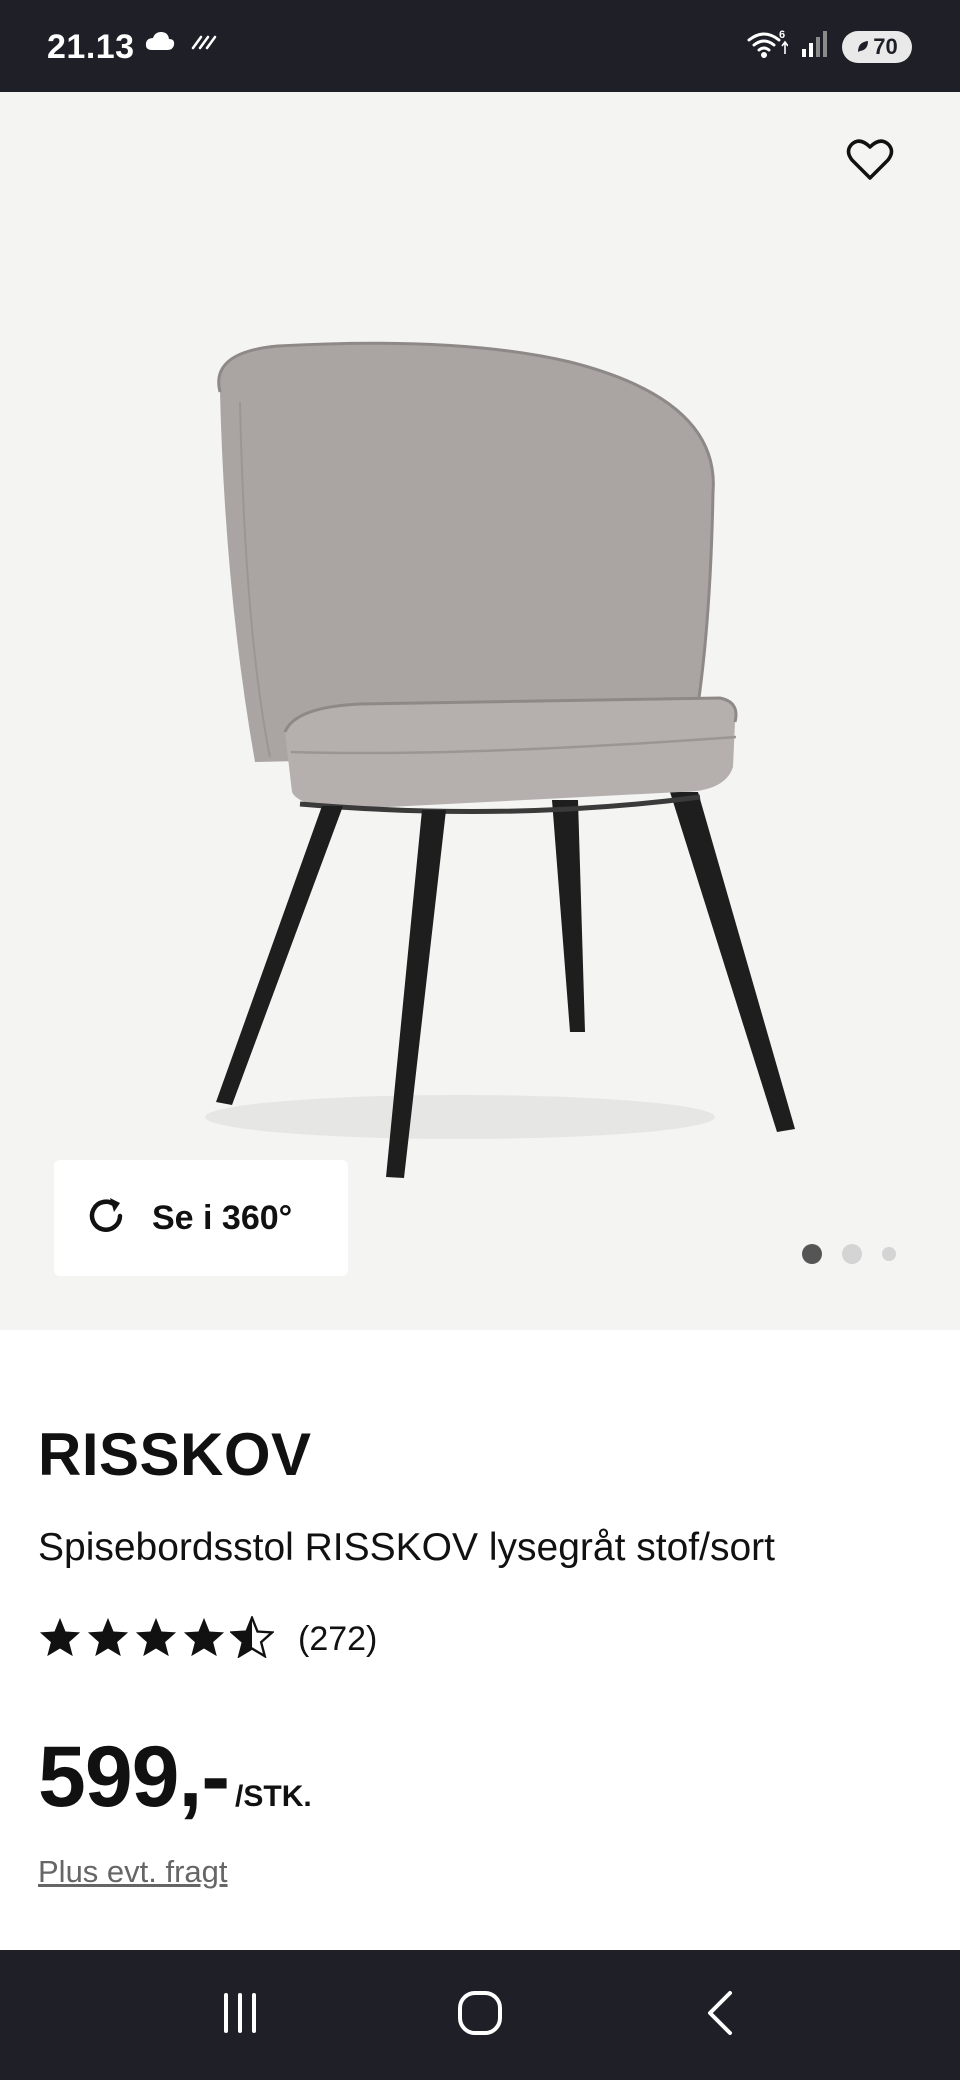 The width and height of the screenshot is (960, 2080). Describe the element at coordinates (338, 1639) in the screenshot. I see `review-count: (272)` at that location.